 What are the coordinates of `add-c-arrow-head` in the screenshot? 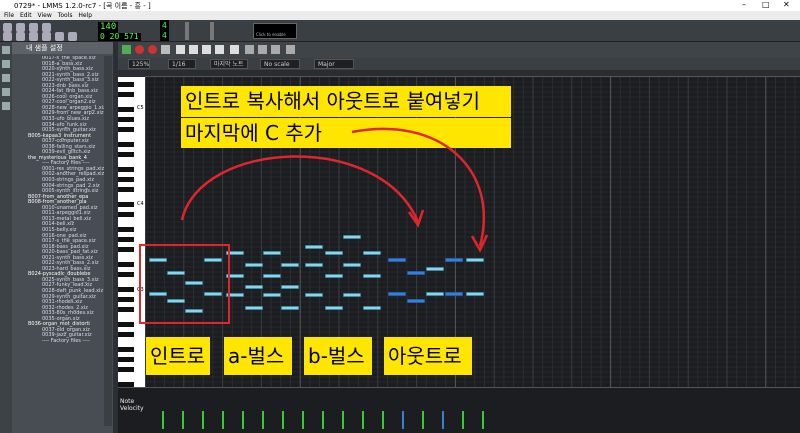 It's located at (479, 243).